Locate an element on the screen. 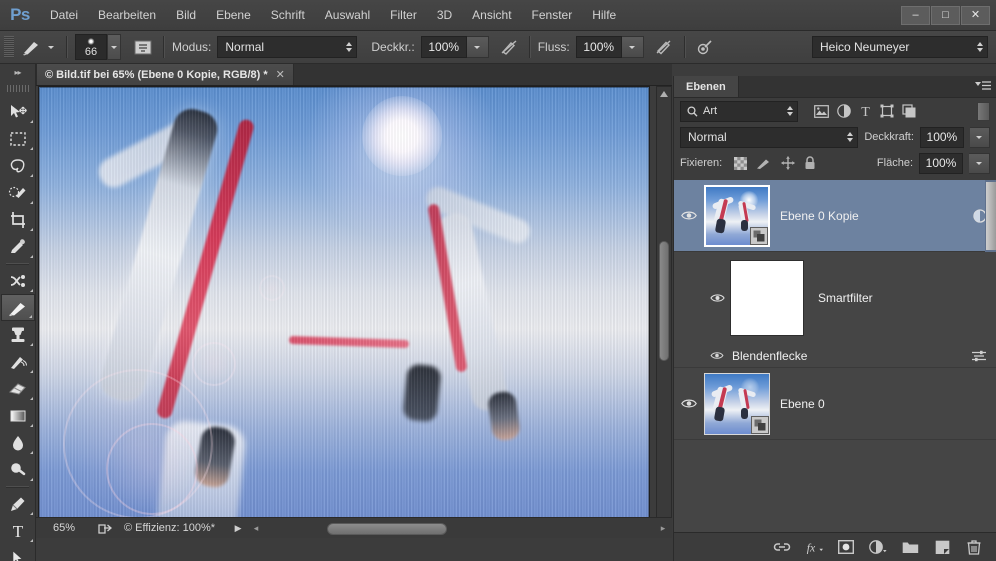 The height and width of the screenshot is (561, 996). smart-filter-visibility-toggle is located at coordinates (717, 298).